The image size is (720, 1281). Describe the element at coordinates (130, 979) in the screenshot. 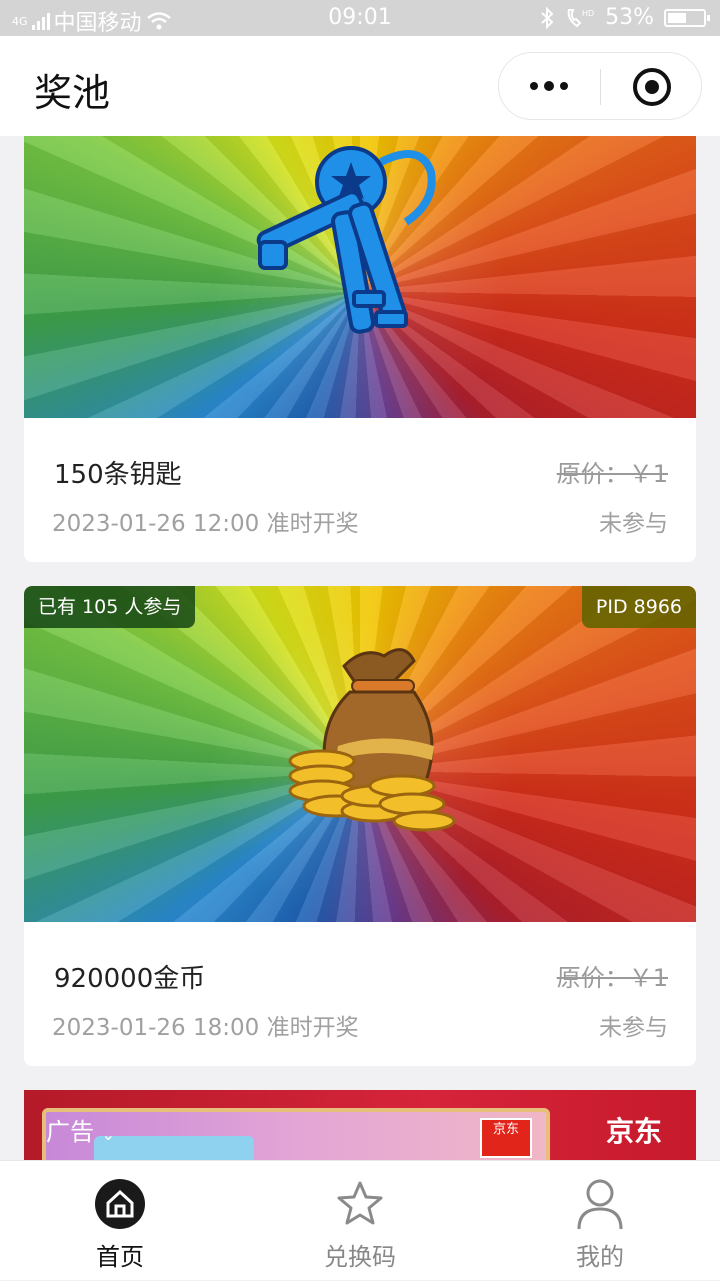

I see `prize-name: 920000金币` at that location.